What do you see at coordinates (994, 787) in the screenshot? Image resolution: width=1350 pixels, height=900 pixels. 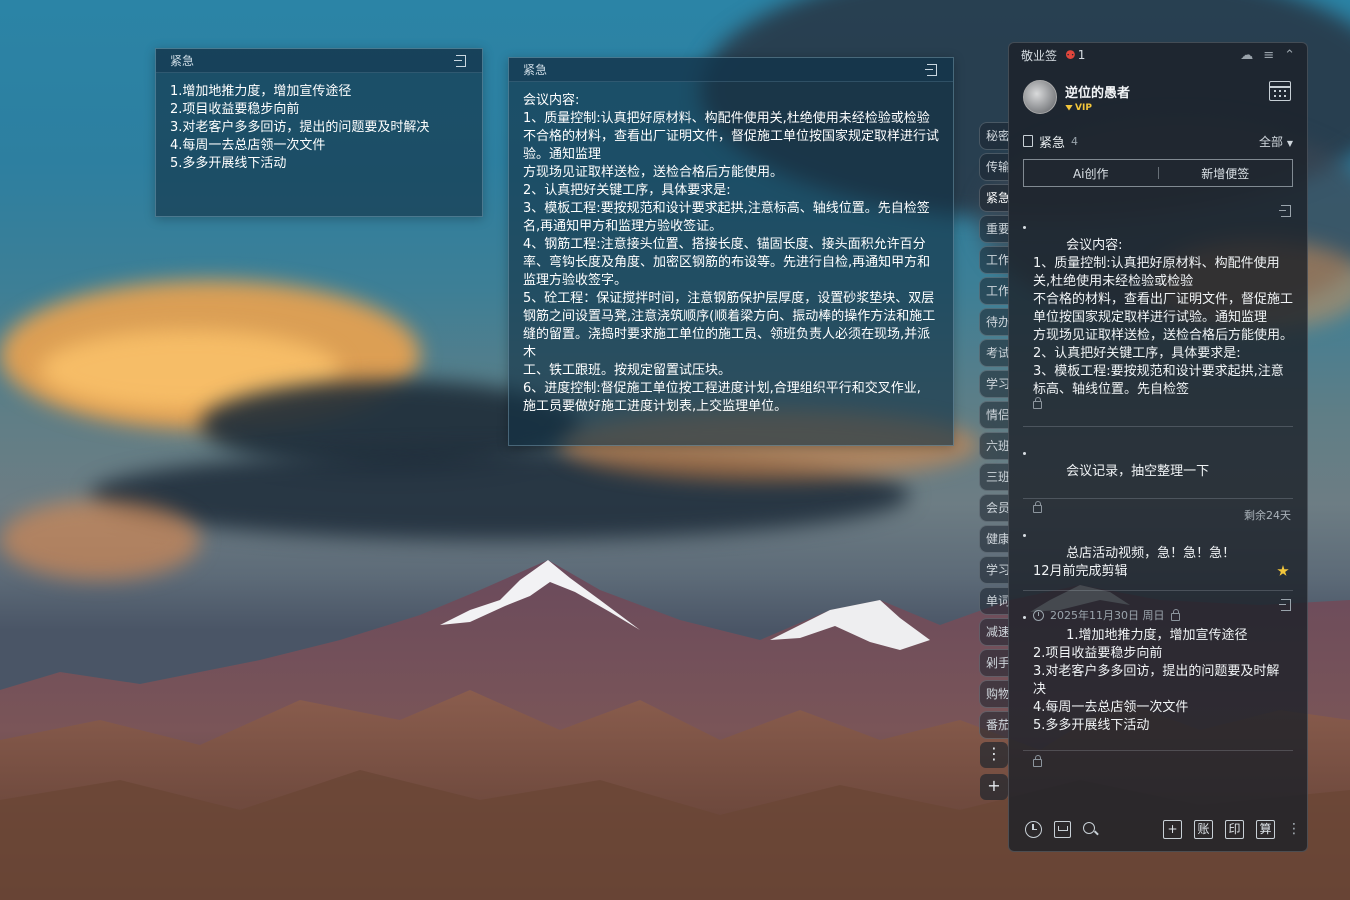 I see `add-category-button: +` at bounding box center [994, 787].